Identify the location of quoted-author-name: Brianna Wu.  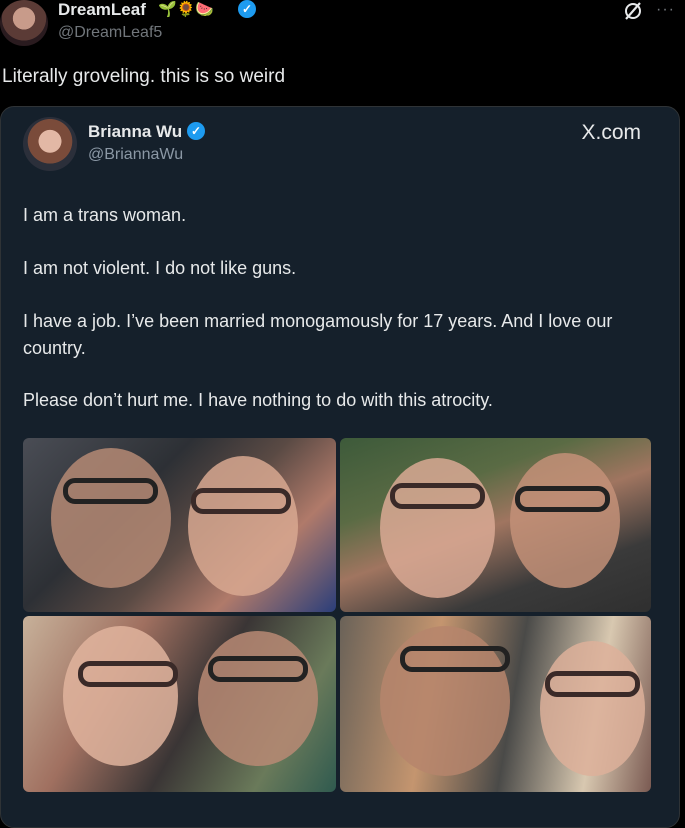
(135, 132).